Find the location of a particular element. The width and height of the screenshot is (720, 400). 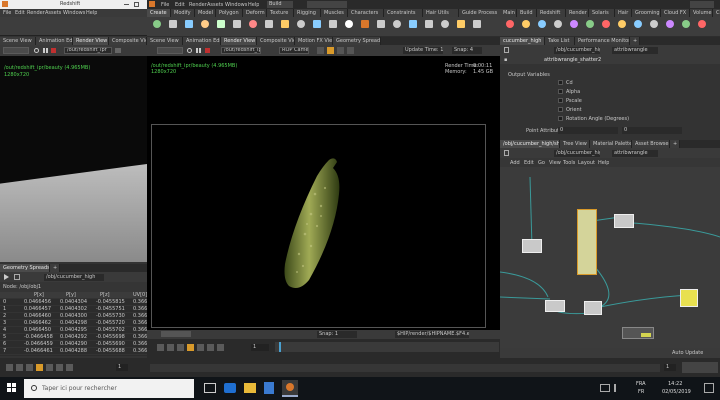

play-reverse-icon is located at coordinates (180, 347).